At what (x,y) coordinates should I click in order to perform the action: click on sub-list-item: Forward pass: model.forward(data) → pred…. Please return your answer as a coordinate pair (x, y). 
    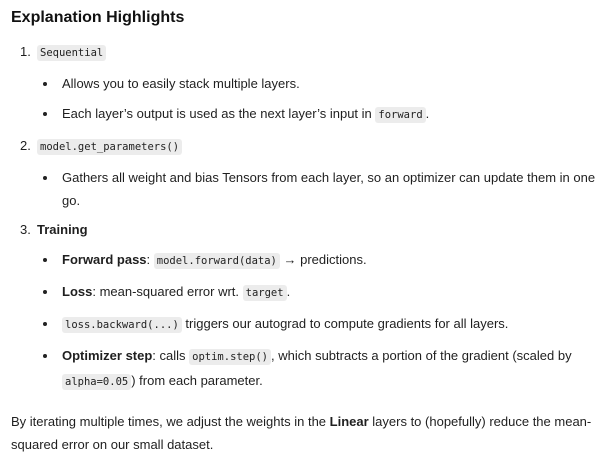
    Looking at the image, I should click on (320, 260).